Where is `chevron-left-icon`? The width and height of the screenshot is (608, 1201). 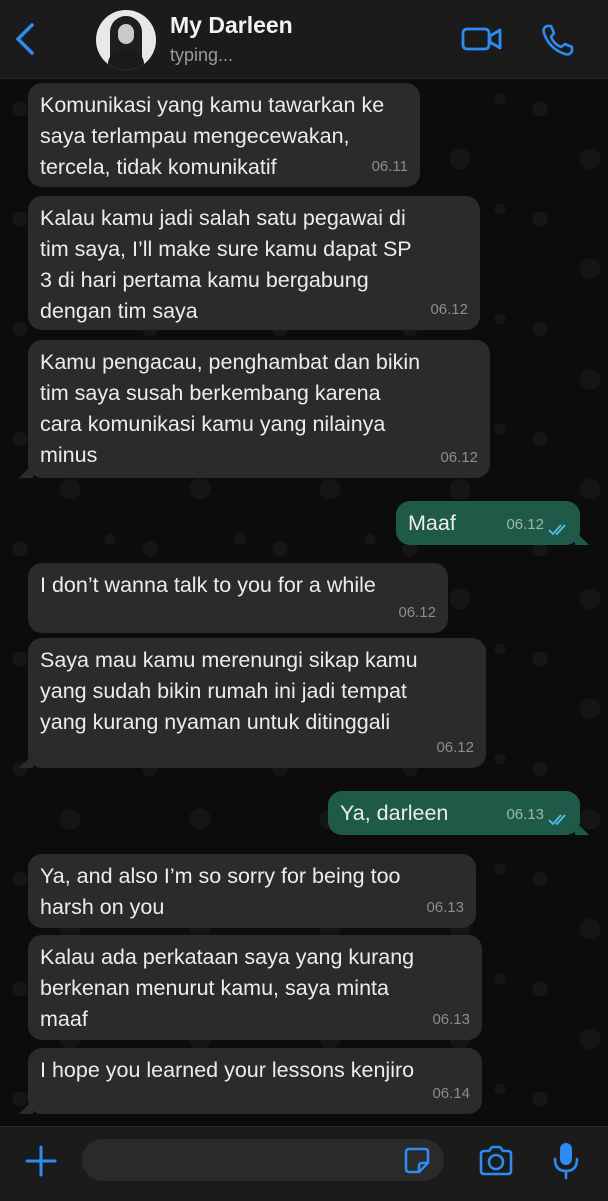
chevron-left-icon is located at coordinates (25, 39).